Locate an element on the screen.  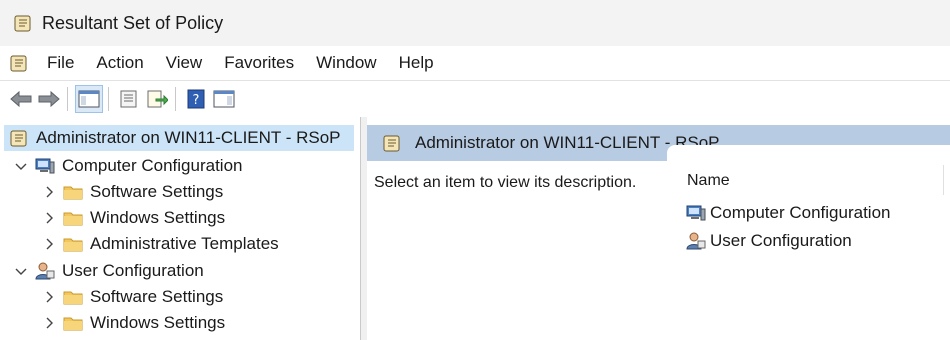
menu-view: View is located at coordinates (184, 63).